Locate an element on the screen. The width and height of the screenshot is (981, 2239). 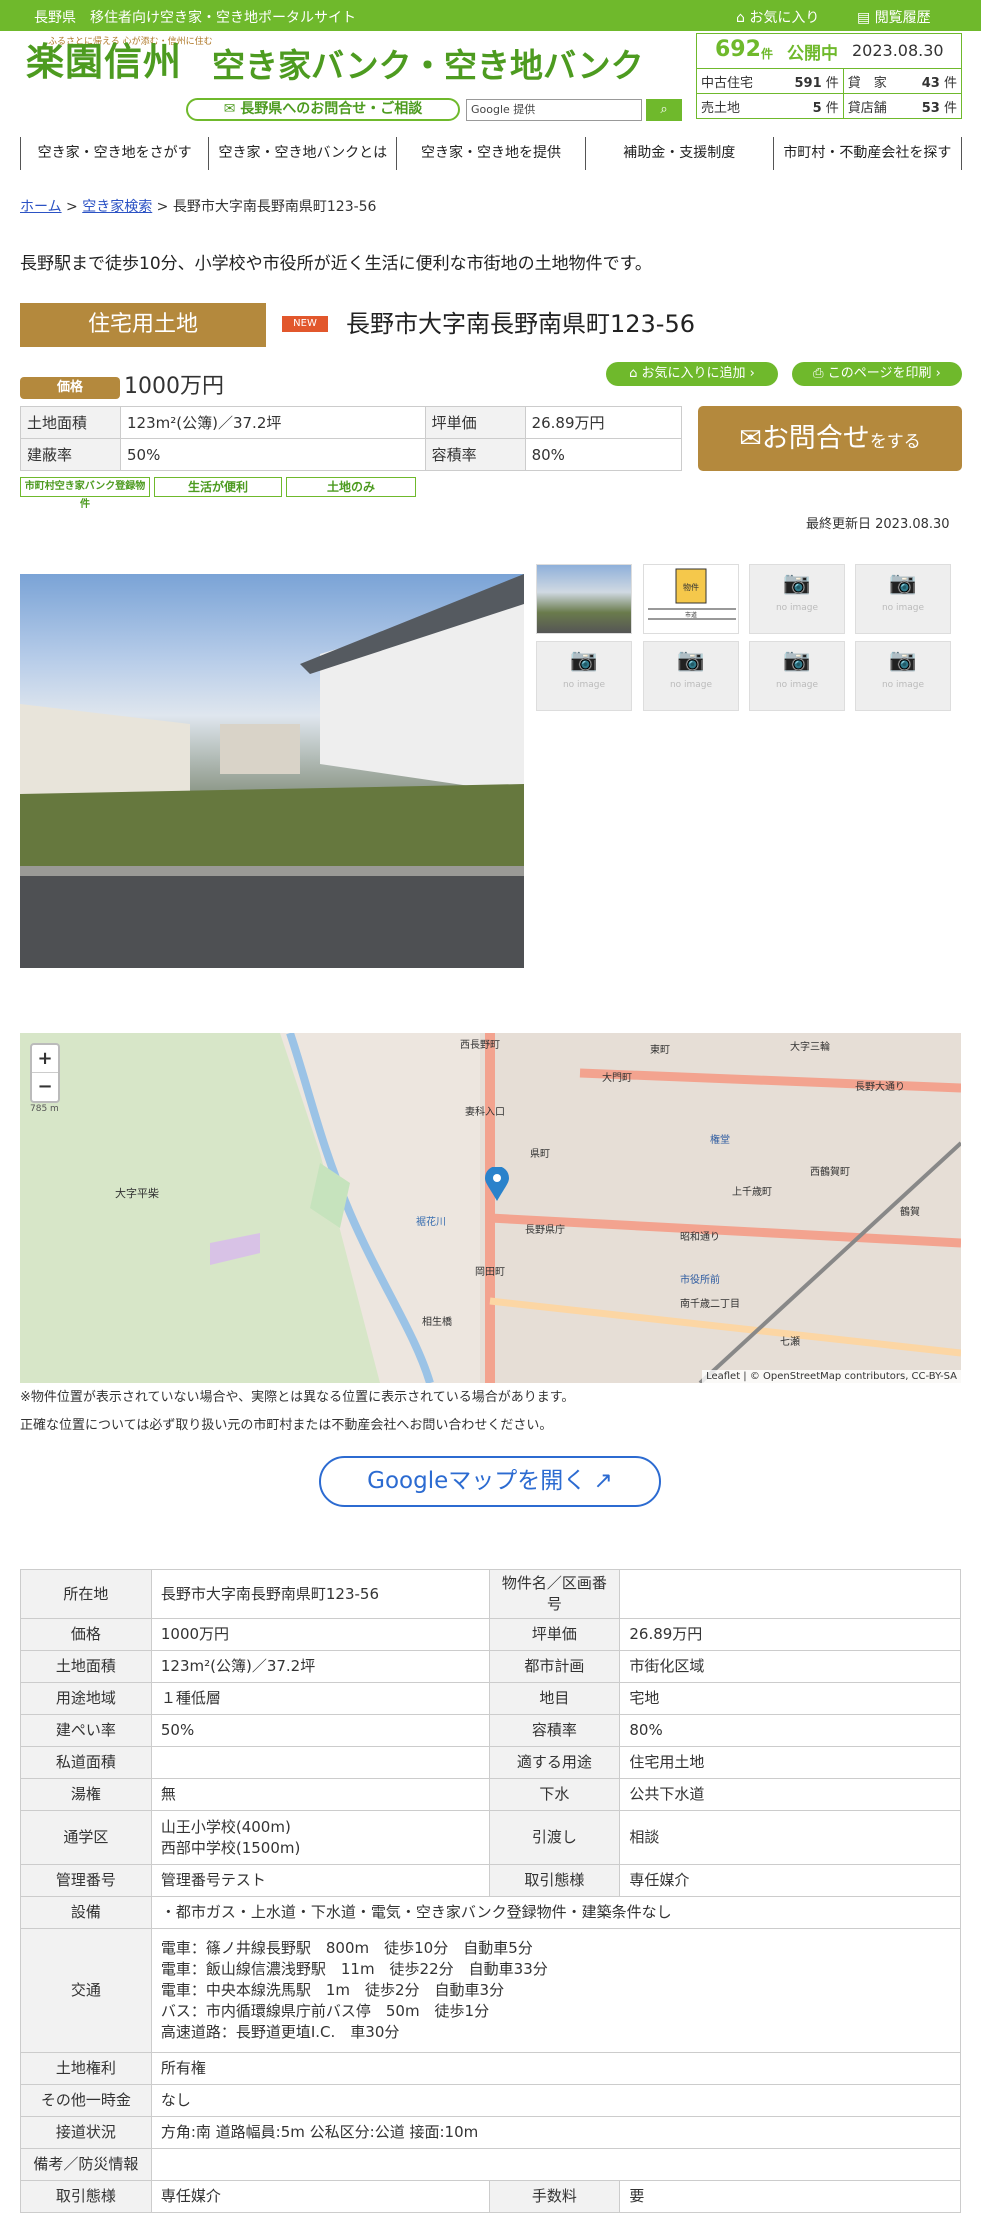
detail-value: 80% is located at coordinates (790, 1730).